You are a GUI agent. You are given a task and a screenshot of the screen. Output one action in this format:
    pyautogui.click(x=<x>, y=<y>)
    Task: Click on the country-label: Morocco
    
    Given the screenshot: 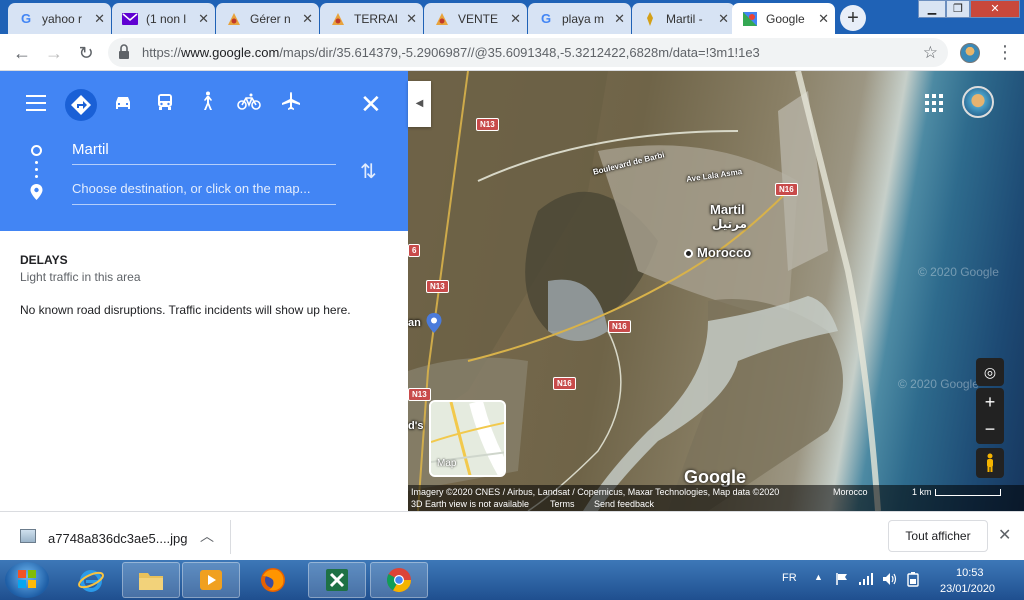 What is the action you would take?
    pyautogui.click(x=850, y=492)
    